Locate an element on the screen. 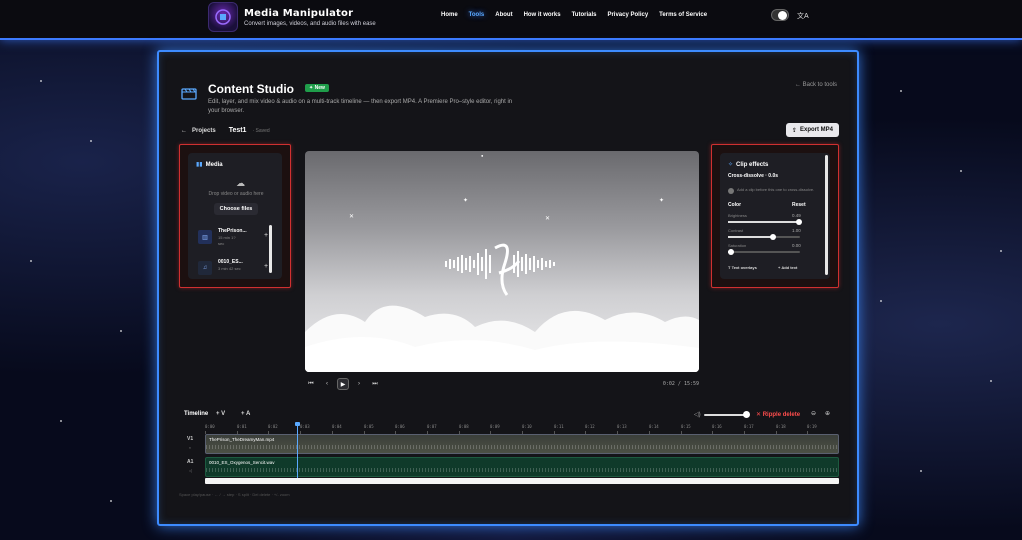  step-back-icon: ‹ is located at coordinates (327, 384).